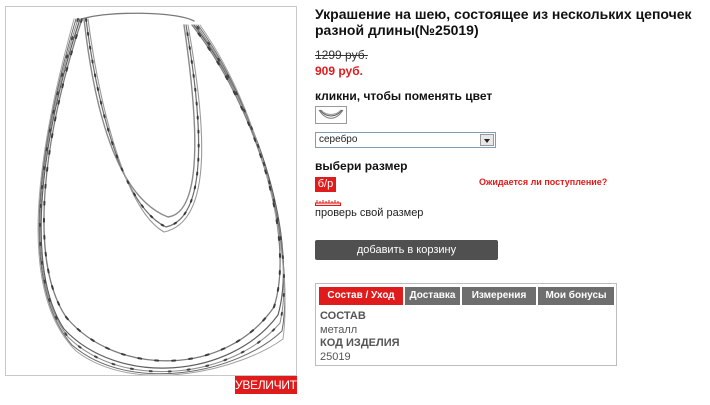  I want to click on item-code-heading: КОД ИЗДЕЛИЯ, so click(360, 343).